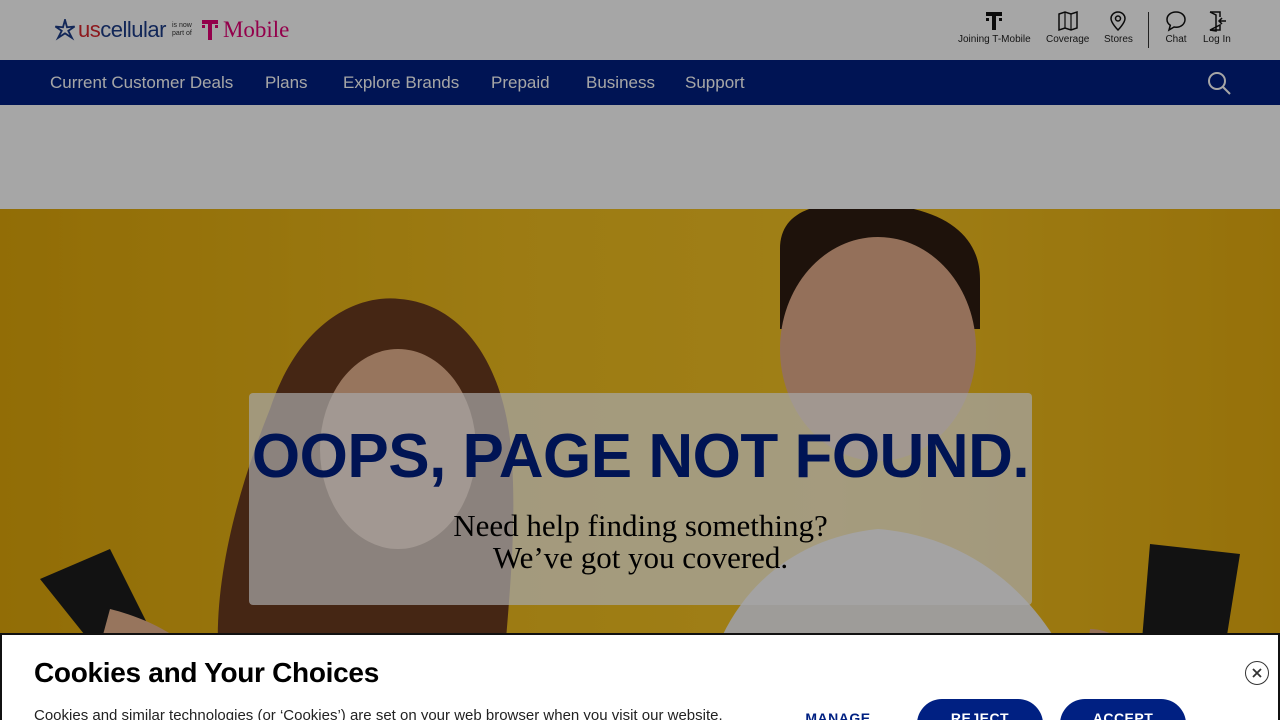 Image resolution: width=1280 pixels, height=720 pixels. I want to click on accept-cookies-button: ACCEPT, so click(1123, 709).